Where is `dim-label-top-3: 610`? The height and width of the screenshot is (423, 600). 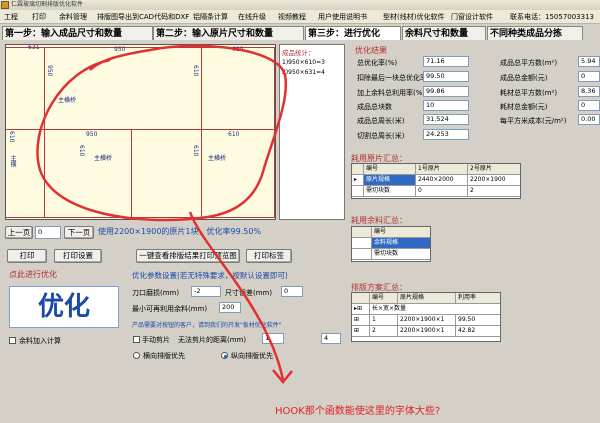 dim-label-top-3: 610 is located at coordinates (238, 49).